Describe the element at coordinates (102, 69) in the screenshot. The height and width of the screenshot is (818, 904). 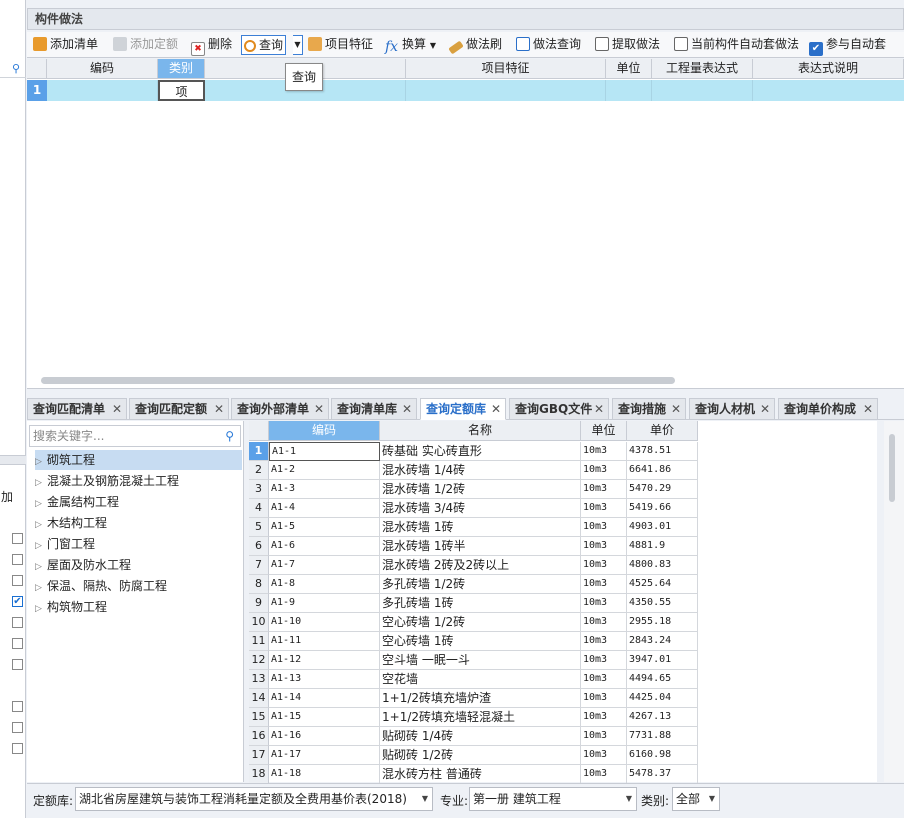
I see `column-header-code: 编码` at that location.